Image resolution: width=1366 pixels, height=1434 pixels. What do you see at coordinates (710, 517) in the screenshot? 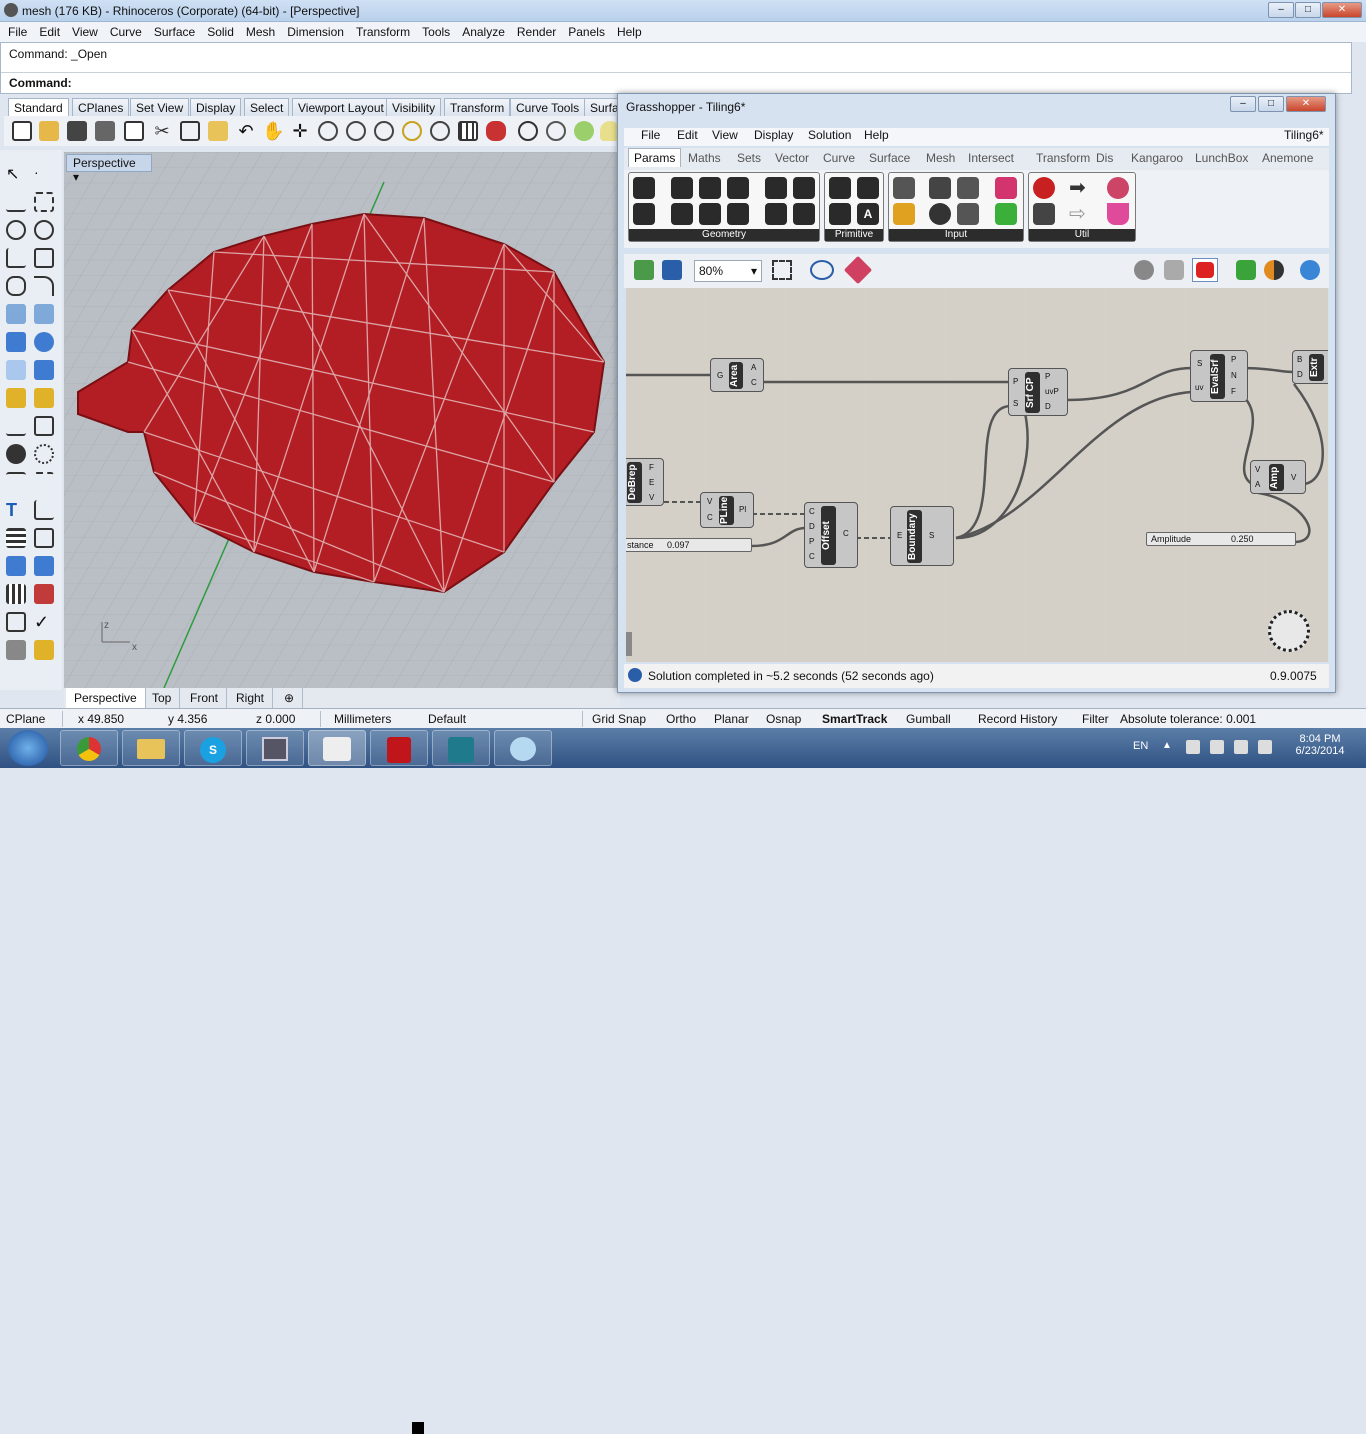
I see `pline-input-c: C` at bounding box center [710, 517].